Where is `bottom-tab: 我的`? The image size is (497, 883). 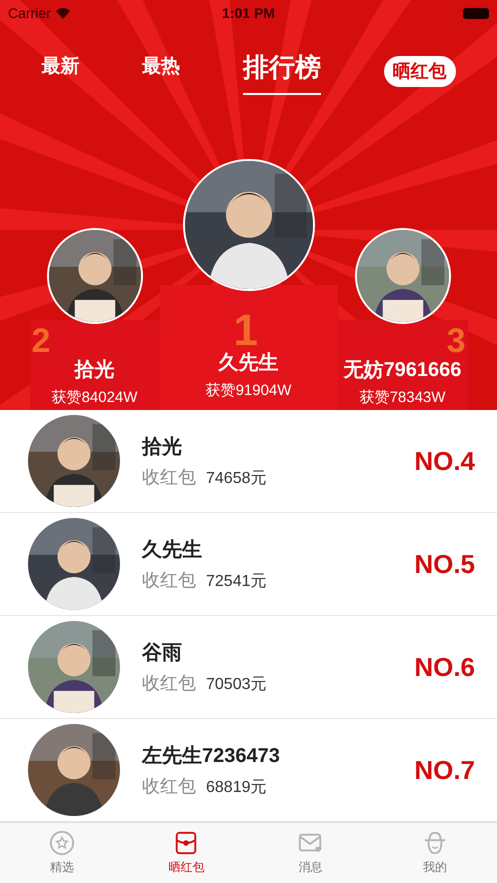
bottom-tab: 我的 is located at coordinates (434, 853).